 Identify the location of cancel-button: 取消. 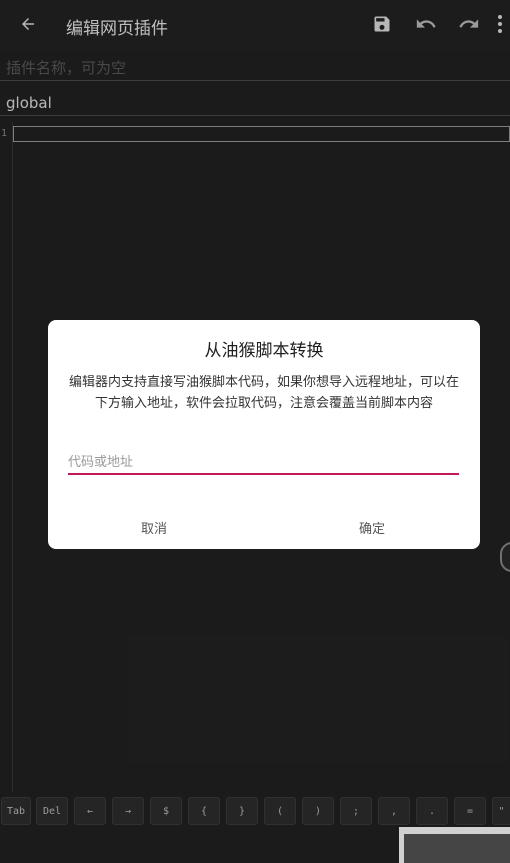
(154, 527).